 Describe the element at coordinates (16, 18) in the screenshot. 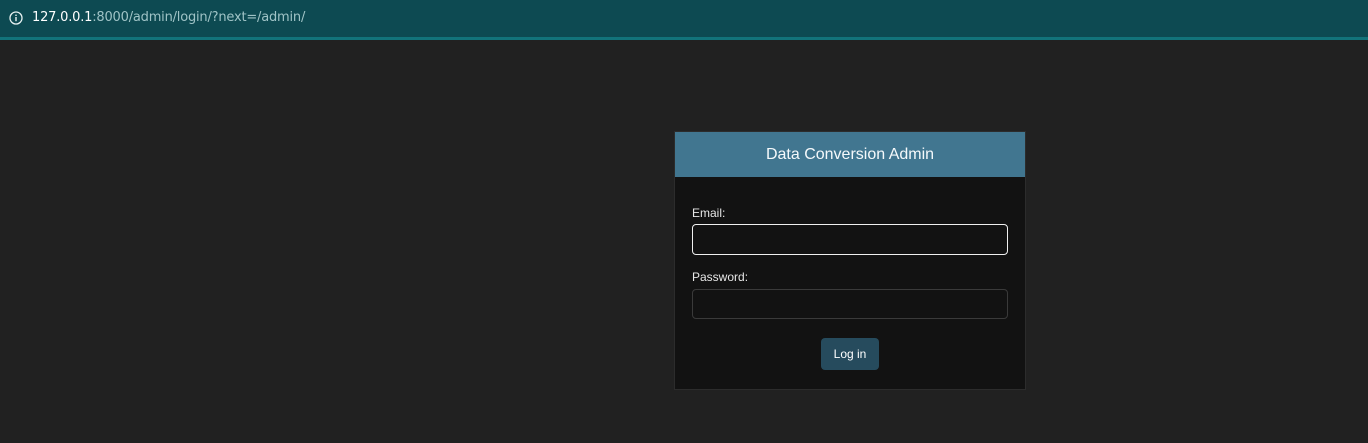

I see `info-icon` at that location.